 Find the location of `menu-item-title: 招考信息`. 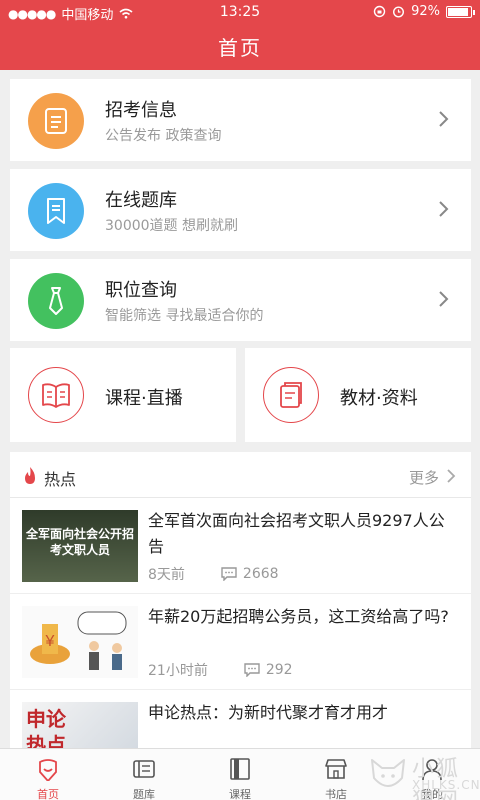

menu-item-title: 招考信息 is located at coordinates (141, 110).